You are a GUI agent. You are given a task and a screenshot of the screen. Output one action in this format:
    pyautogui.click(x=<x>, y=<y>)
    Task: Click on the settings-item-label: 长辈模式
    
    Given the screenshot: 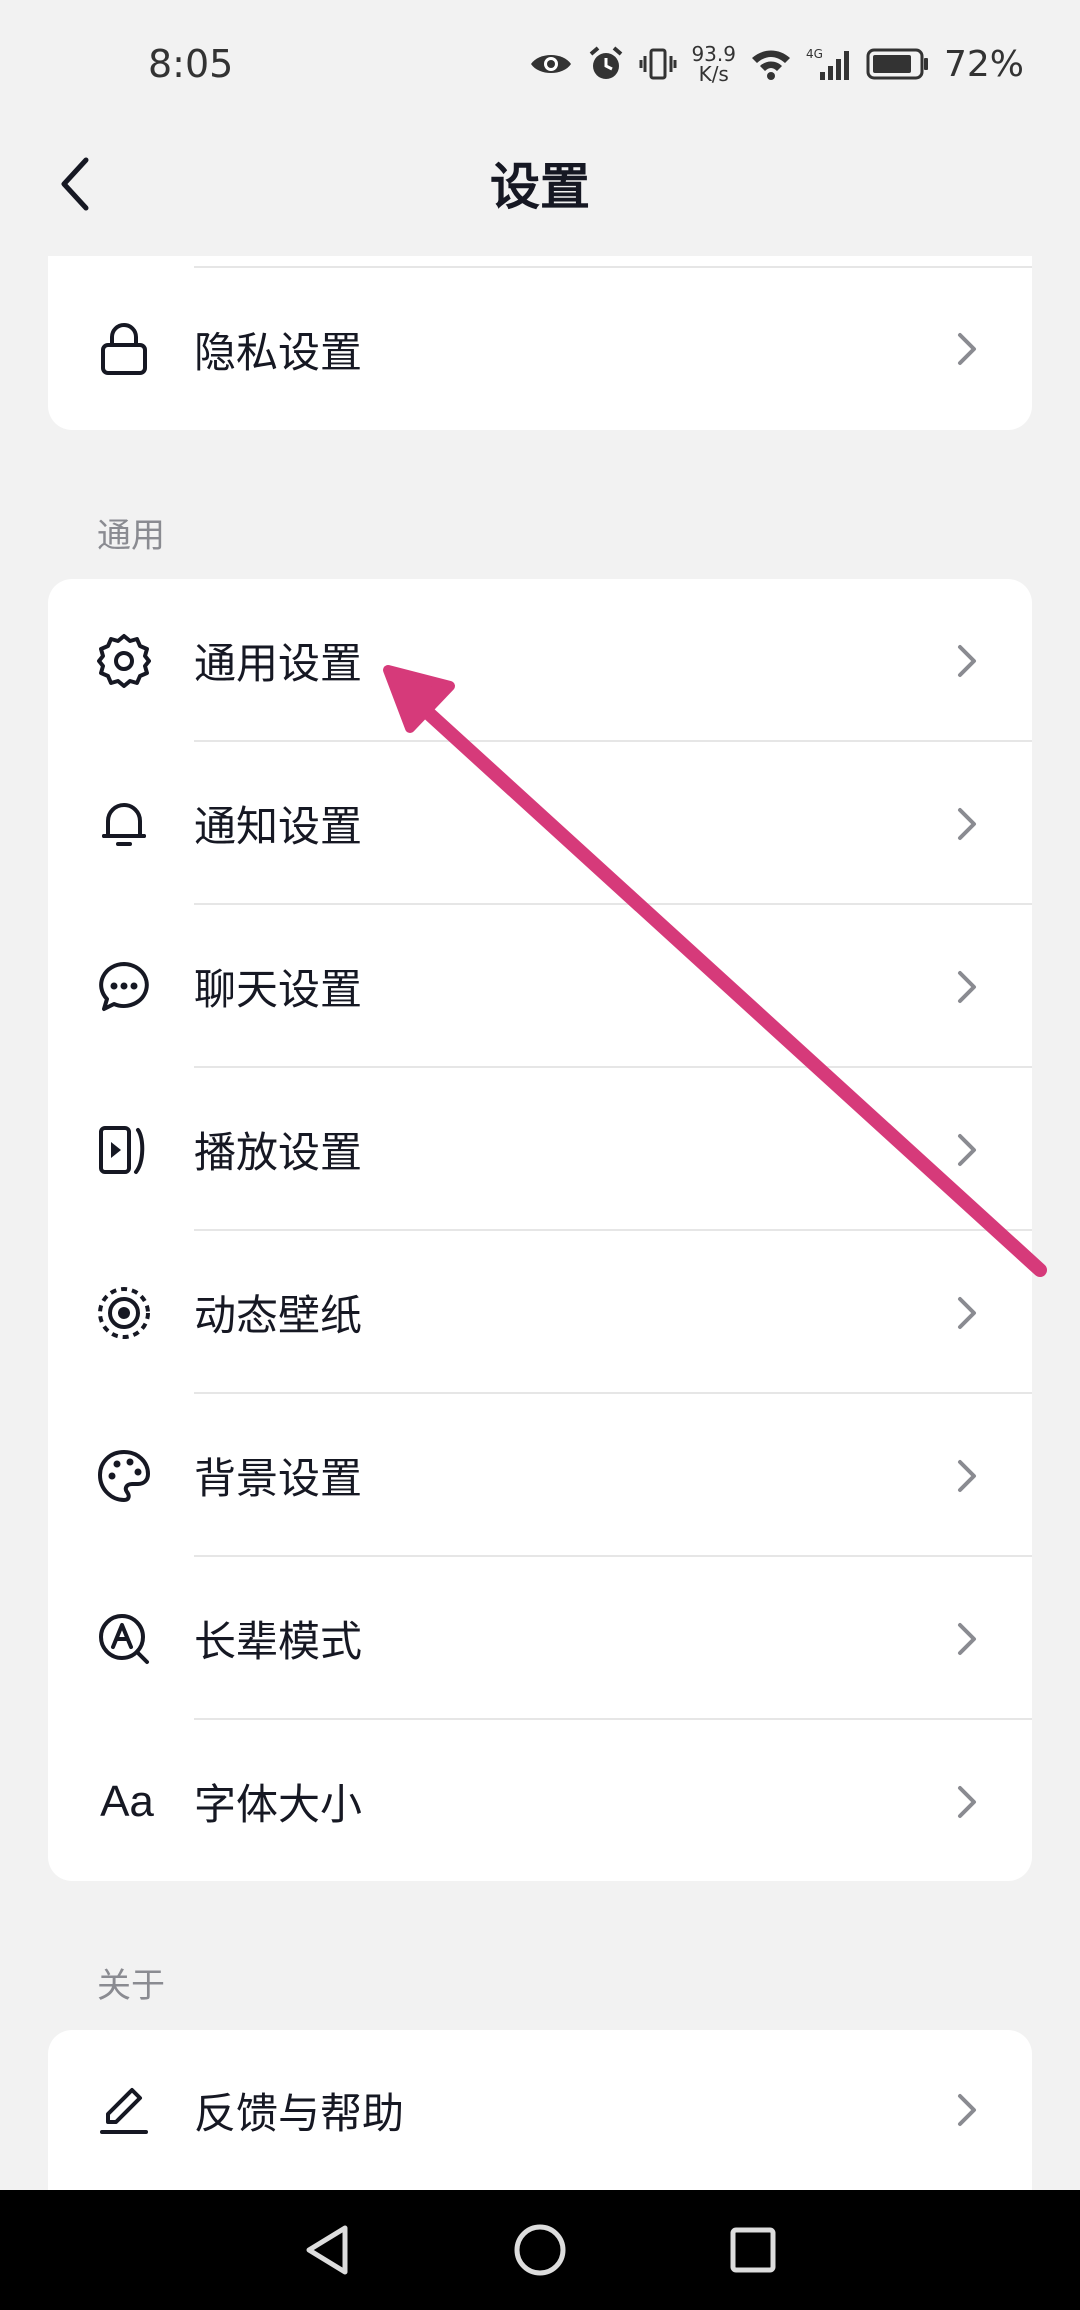 What is the action you would take?
    pyautogui.click(x=278, y=1641)
    